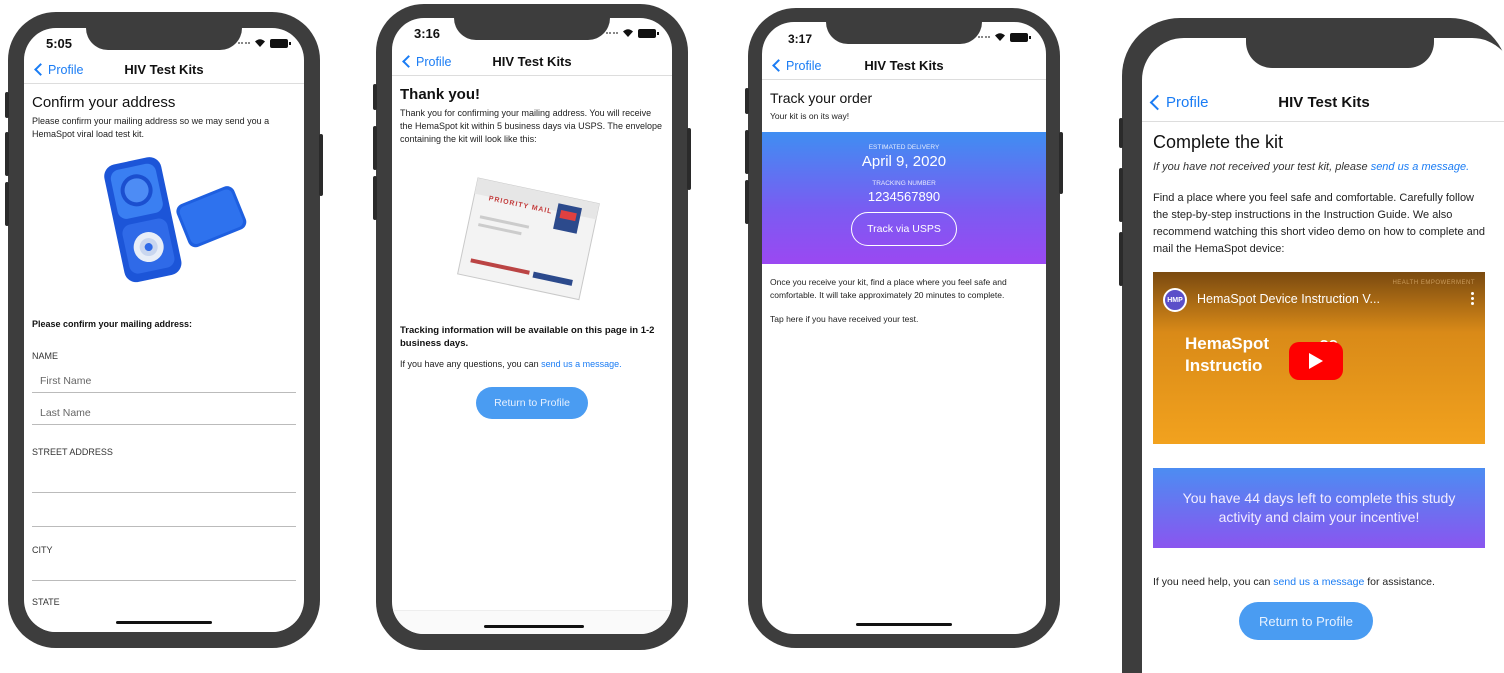 Image resolution: width=1504 pixels, height=673 pixels. I want to click on tracking-number: 1234567890, so click(904, 196).